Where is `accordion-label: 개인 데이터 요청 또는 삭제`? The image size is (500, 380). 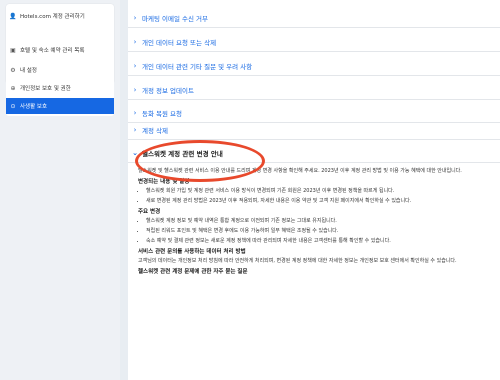
accordion-label: 개인 데이터 요청 또는 삭제 is located at coordinates (179, 42).